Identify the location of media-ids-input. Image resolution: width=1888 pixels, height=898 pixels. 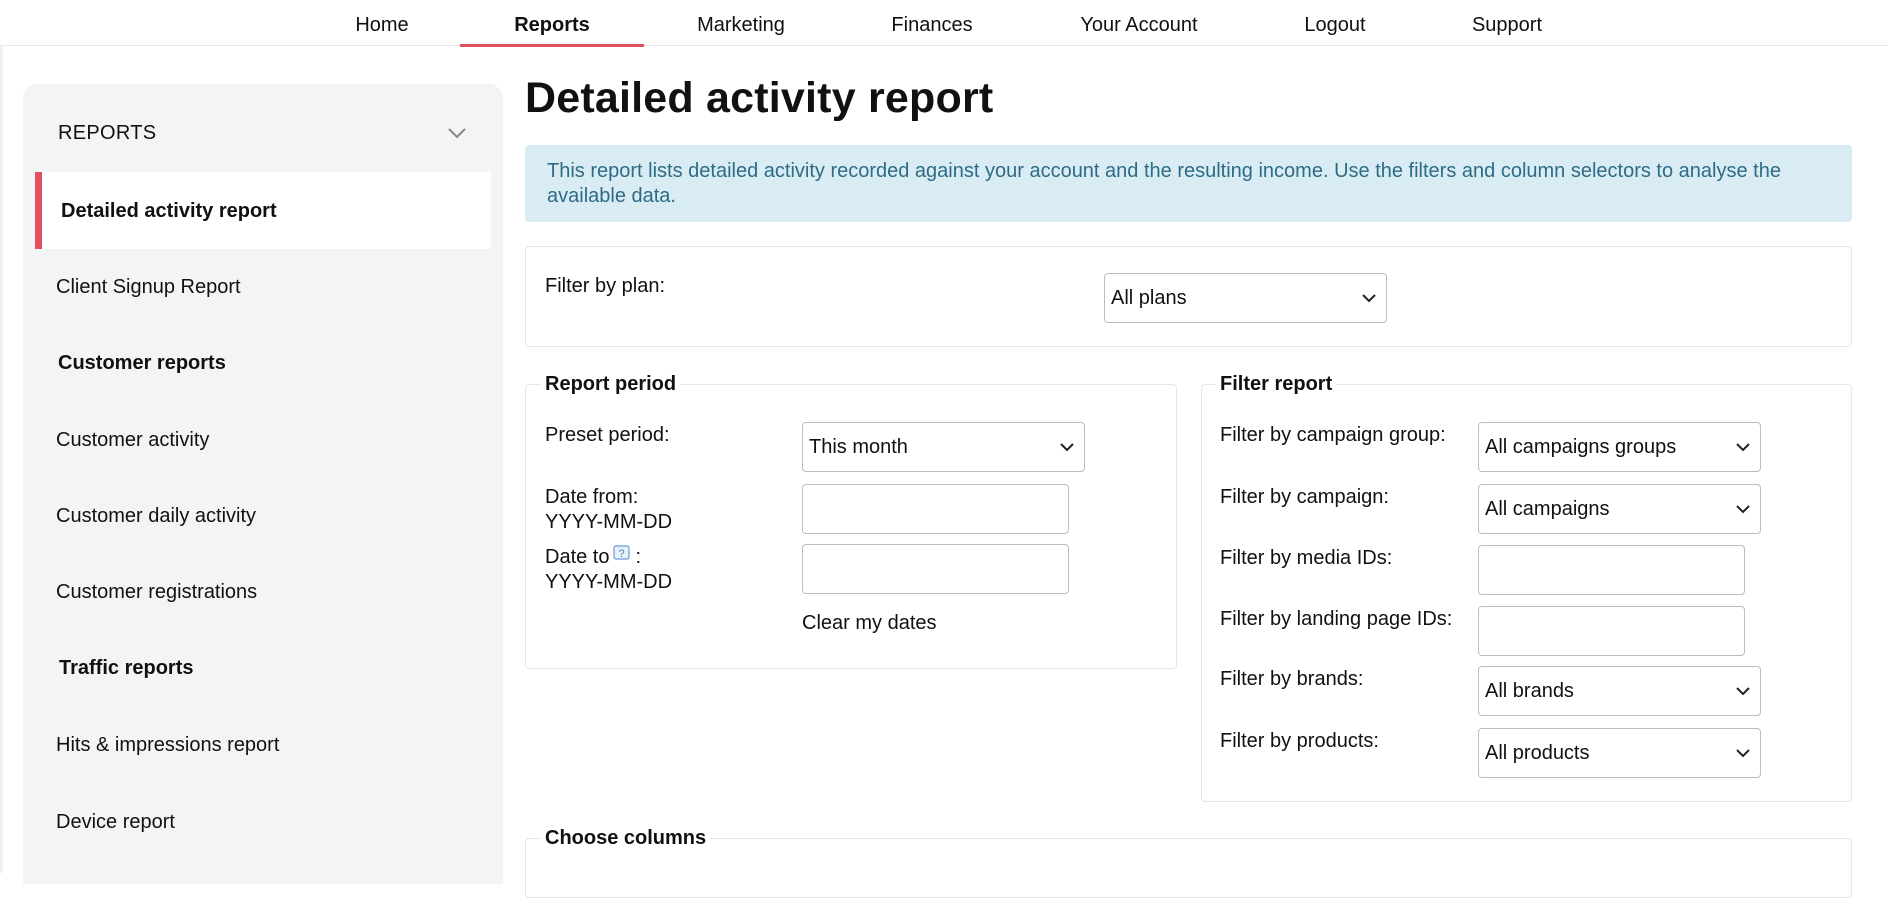
(1611, 570).